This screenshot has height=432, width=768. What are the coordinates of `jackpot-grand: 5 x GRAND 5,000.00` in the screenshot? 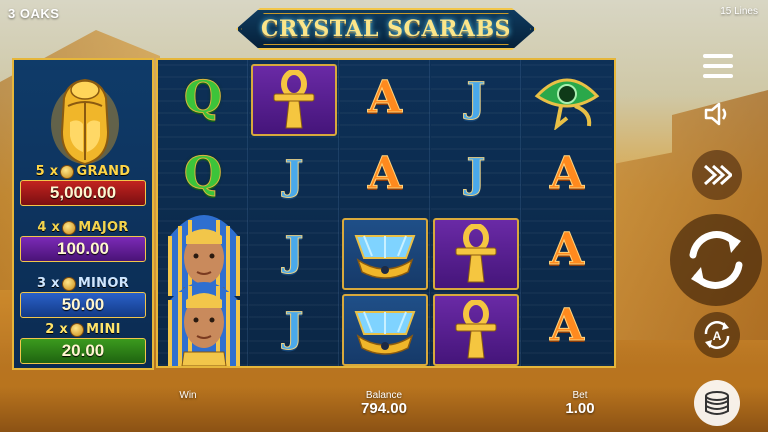 It's located at (83, 185).